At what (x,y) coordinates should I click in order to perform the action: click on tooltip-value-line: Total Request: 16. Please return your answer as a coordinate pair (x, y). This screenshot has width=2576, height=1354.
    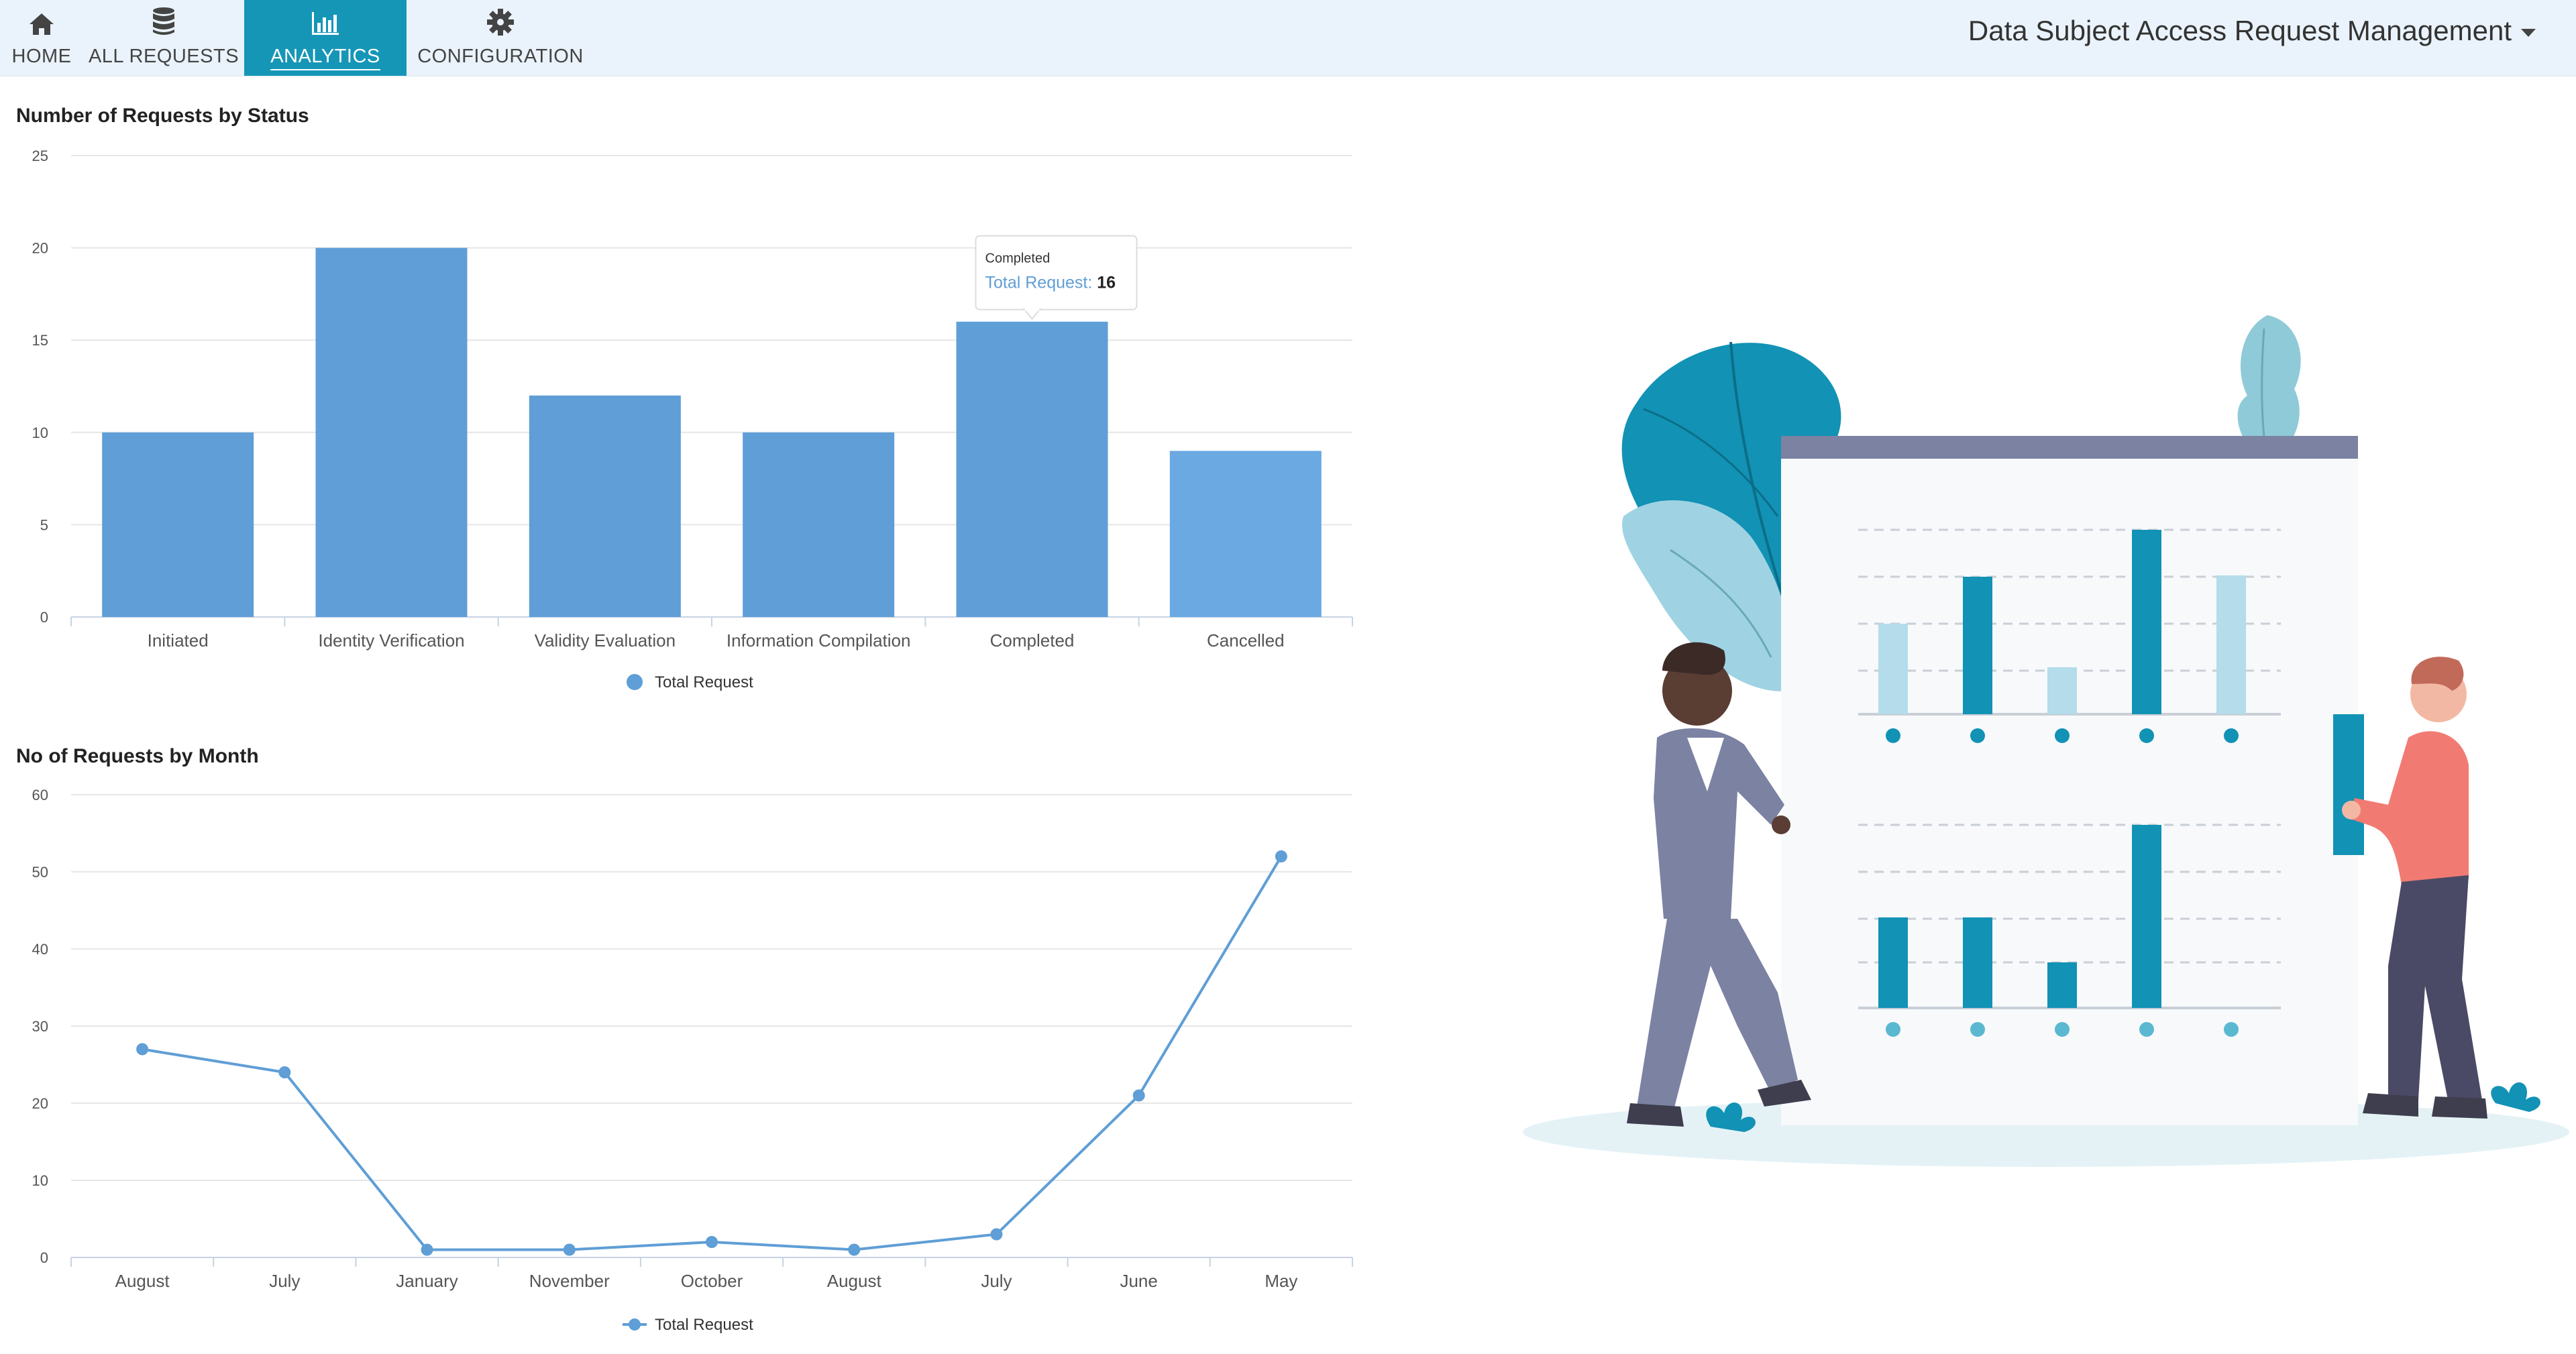
    Looking at the image, I should click on (1050, 283).